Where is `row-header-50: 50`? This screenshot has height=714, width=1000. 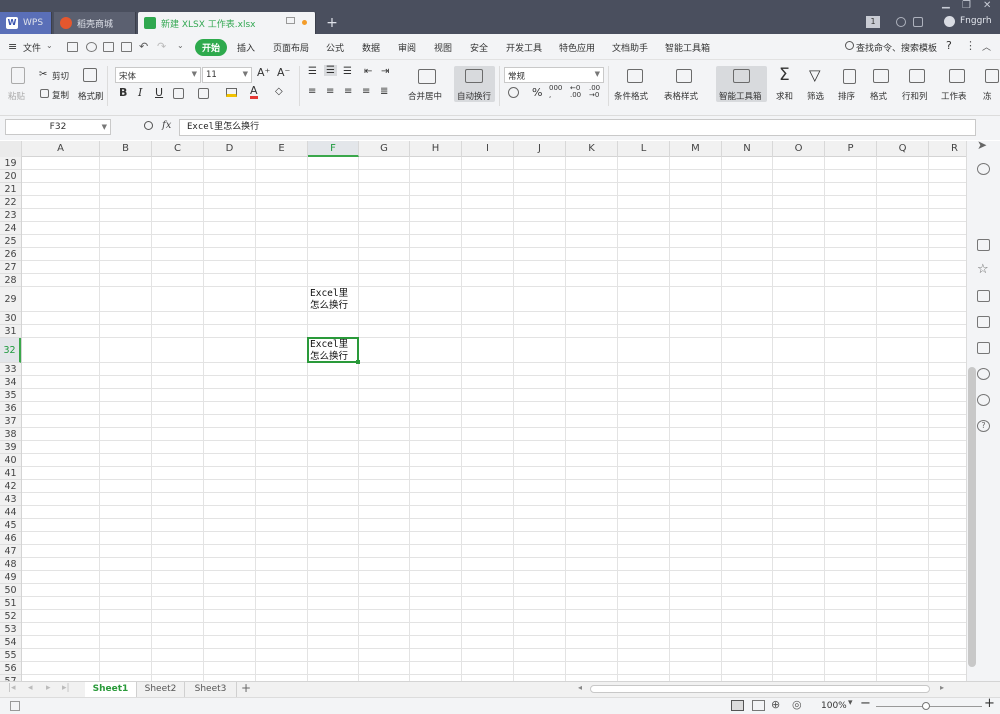 row-header-50: 50 is located at coordinates (10, 590).